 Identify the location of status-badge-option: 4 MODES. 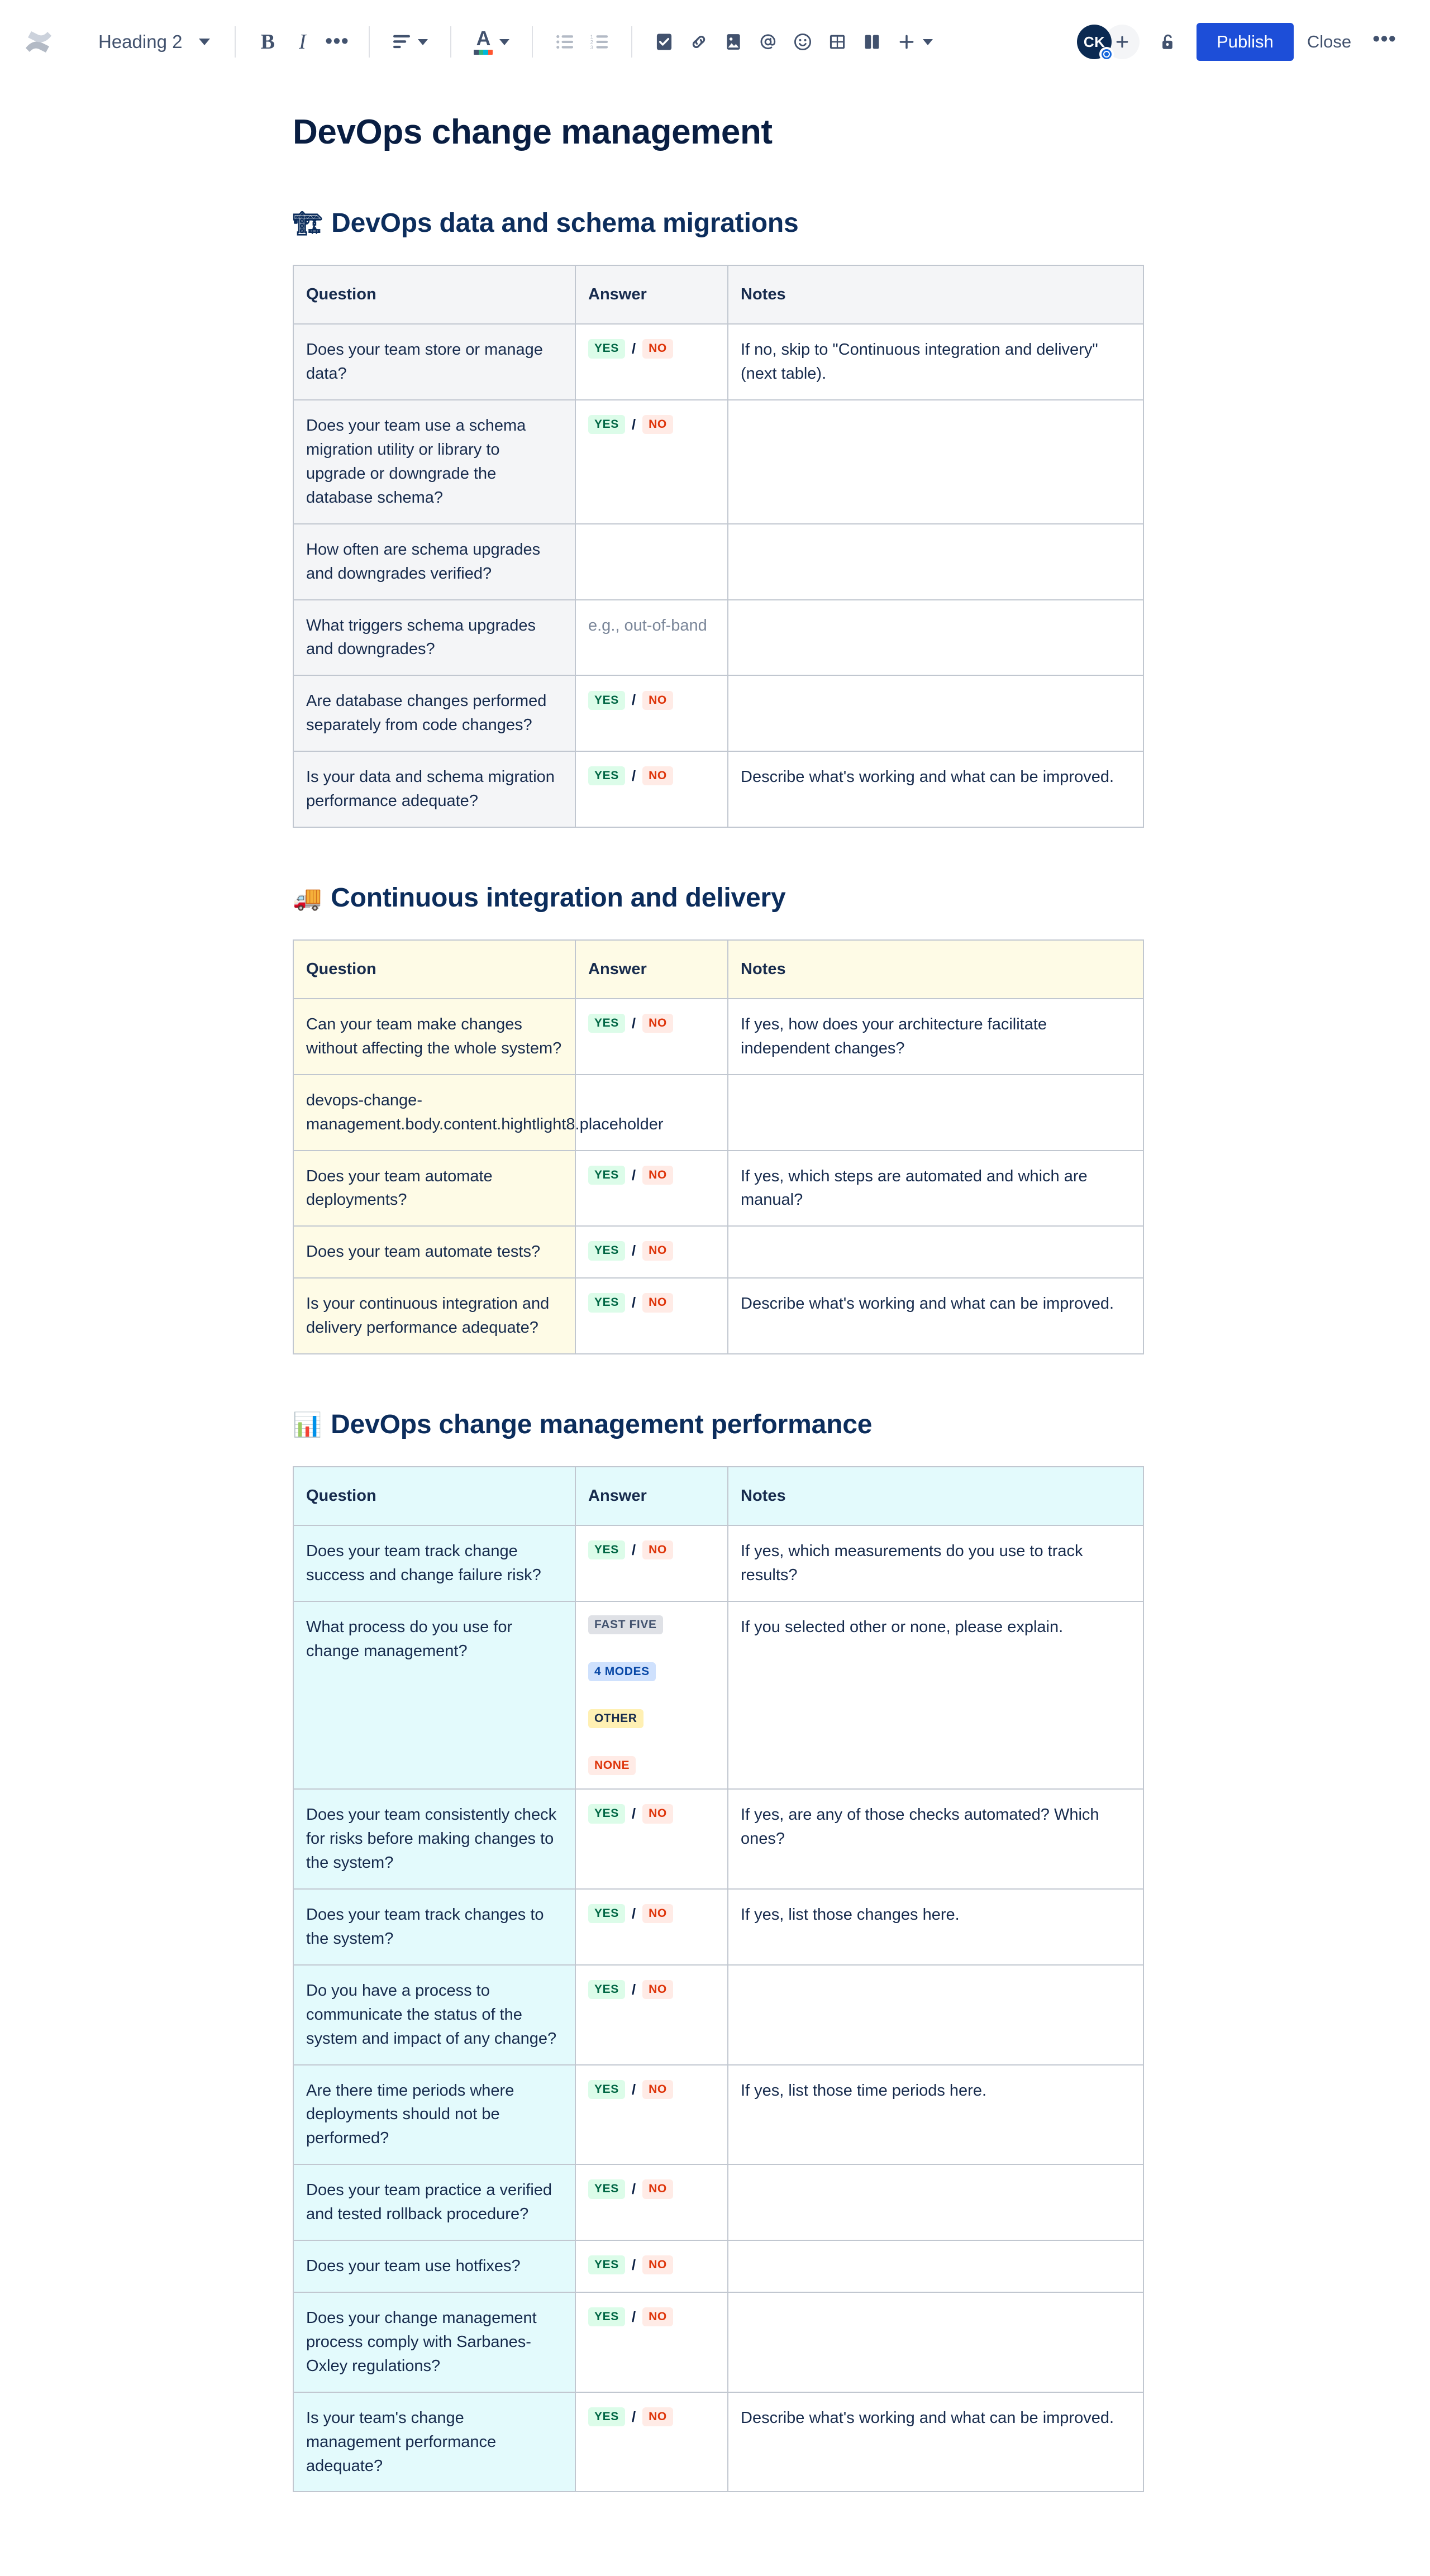
(622, 1672).